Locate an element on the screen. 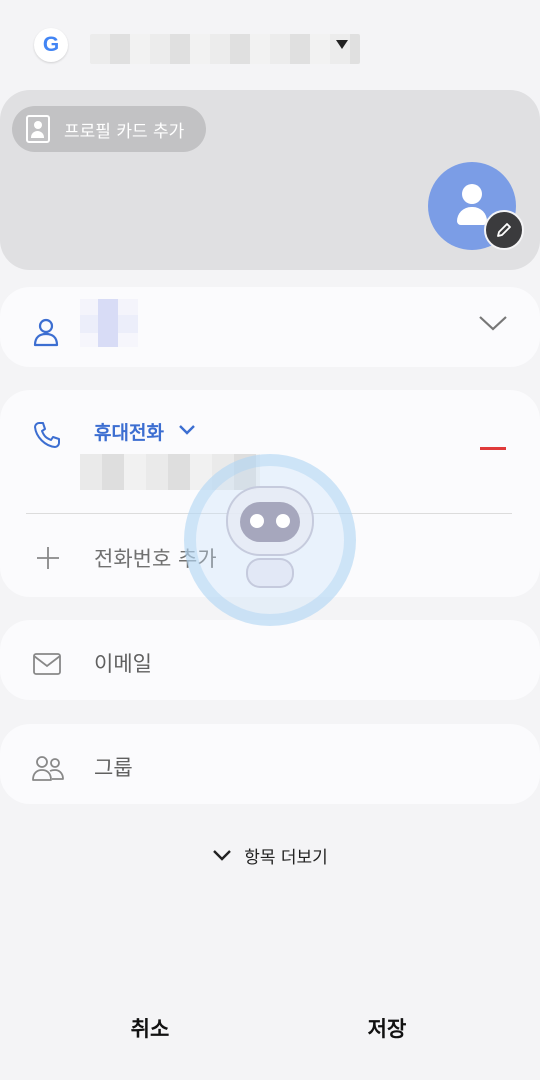  robot-watermark is located at coordinates (270, 540).